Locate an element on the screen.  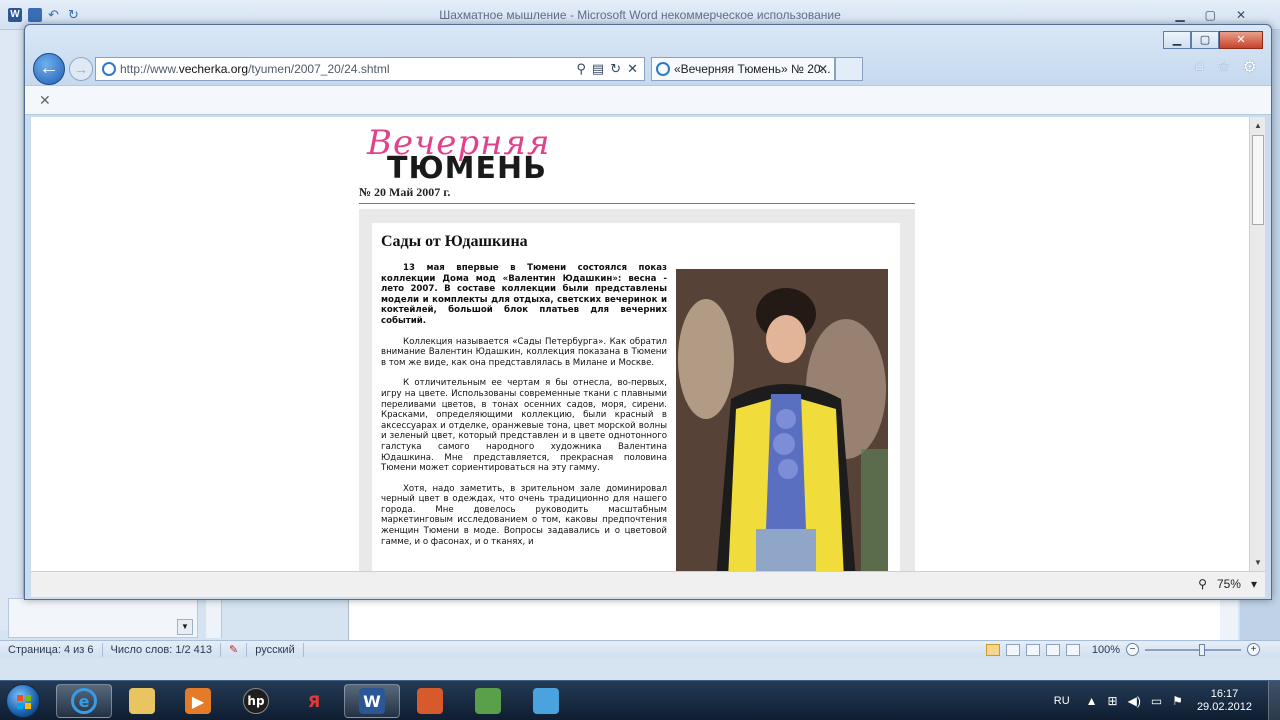
word-vertical-scrollbar is located at coordinates (1229, 619).